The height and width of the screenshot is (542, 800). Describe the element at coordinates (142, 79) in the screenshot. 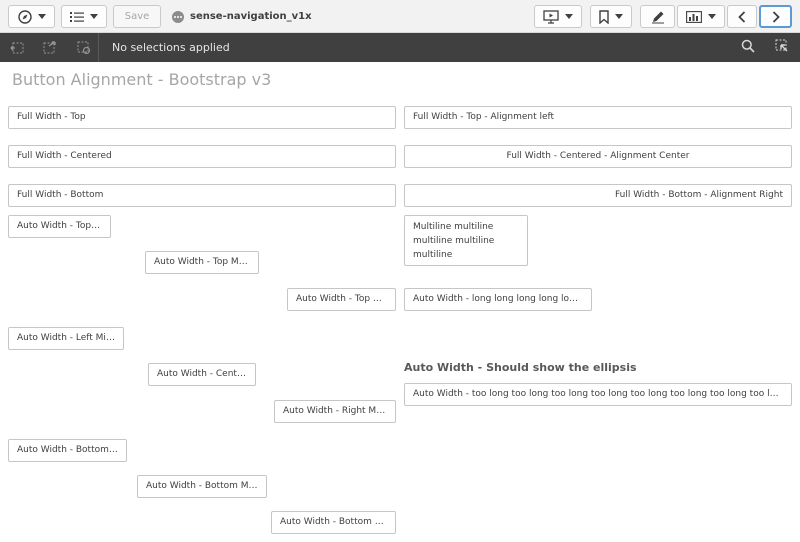

I see `sheet-title: Button Alignment - Bootstrap v3` at that location.